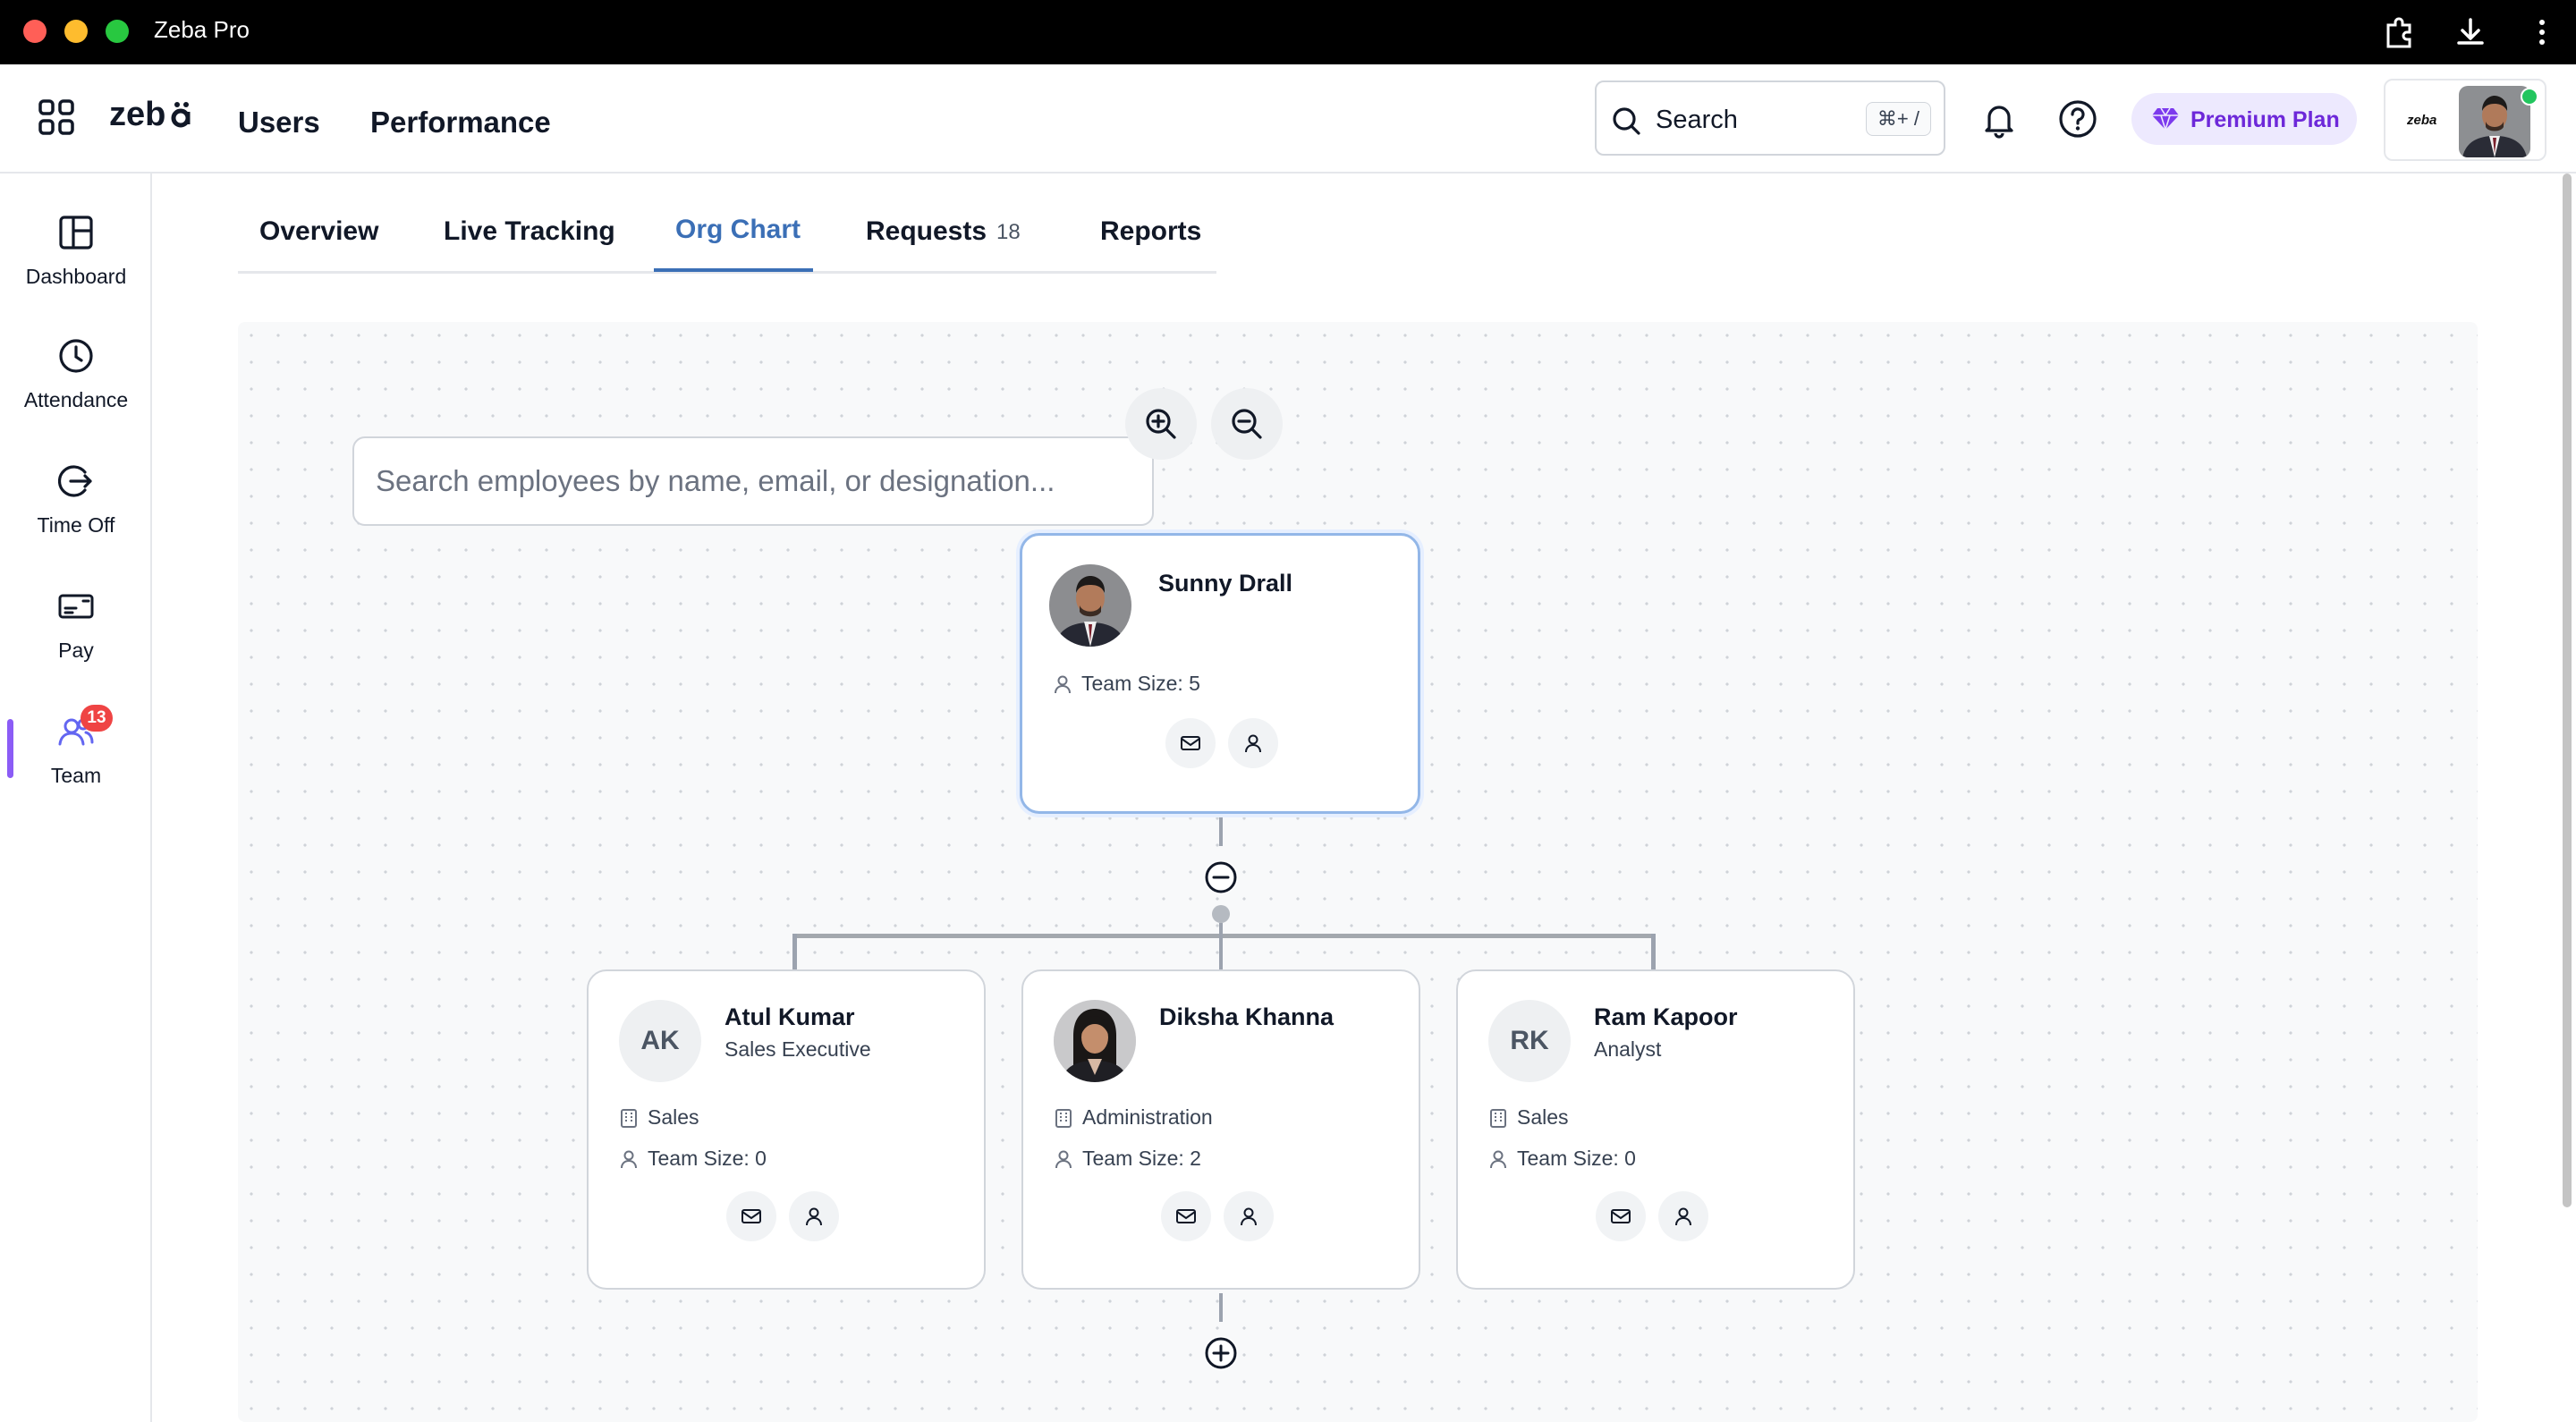 Image resolution: width=2576 pixels, height=1422 pixels. I want to click on expand-button, so click(1221, 1353).